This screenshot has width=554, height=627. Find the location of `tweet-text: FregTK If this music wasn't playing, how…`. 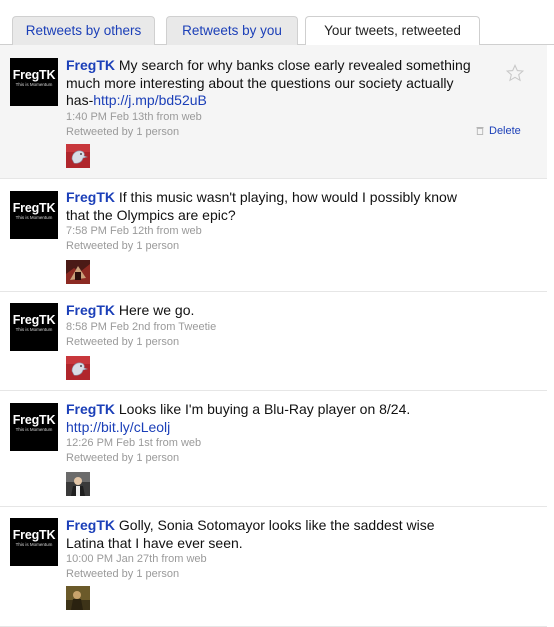

tweet-text: FregTK If this music wasn't playing, how… is located at coordinates (271, 206).